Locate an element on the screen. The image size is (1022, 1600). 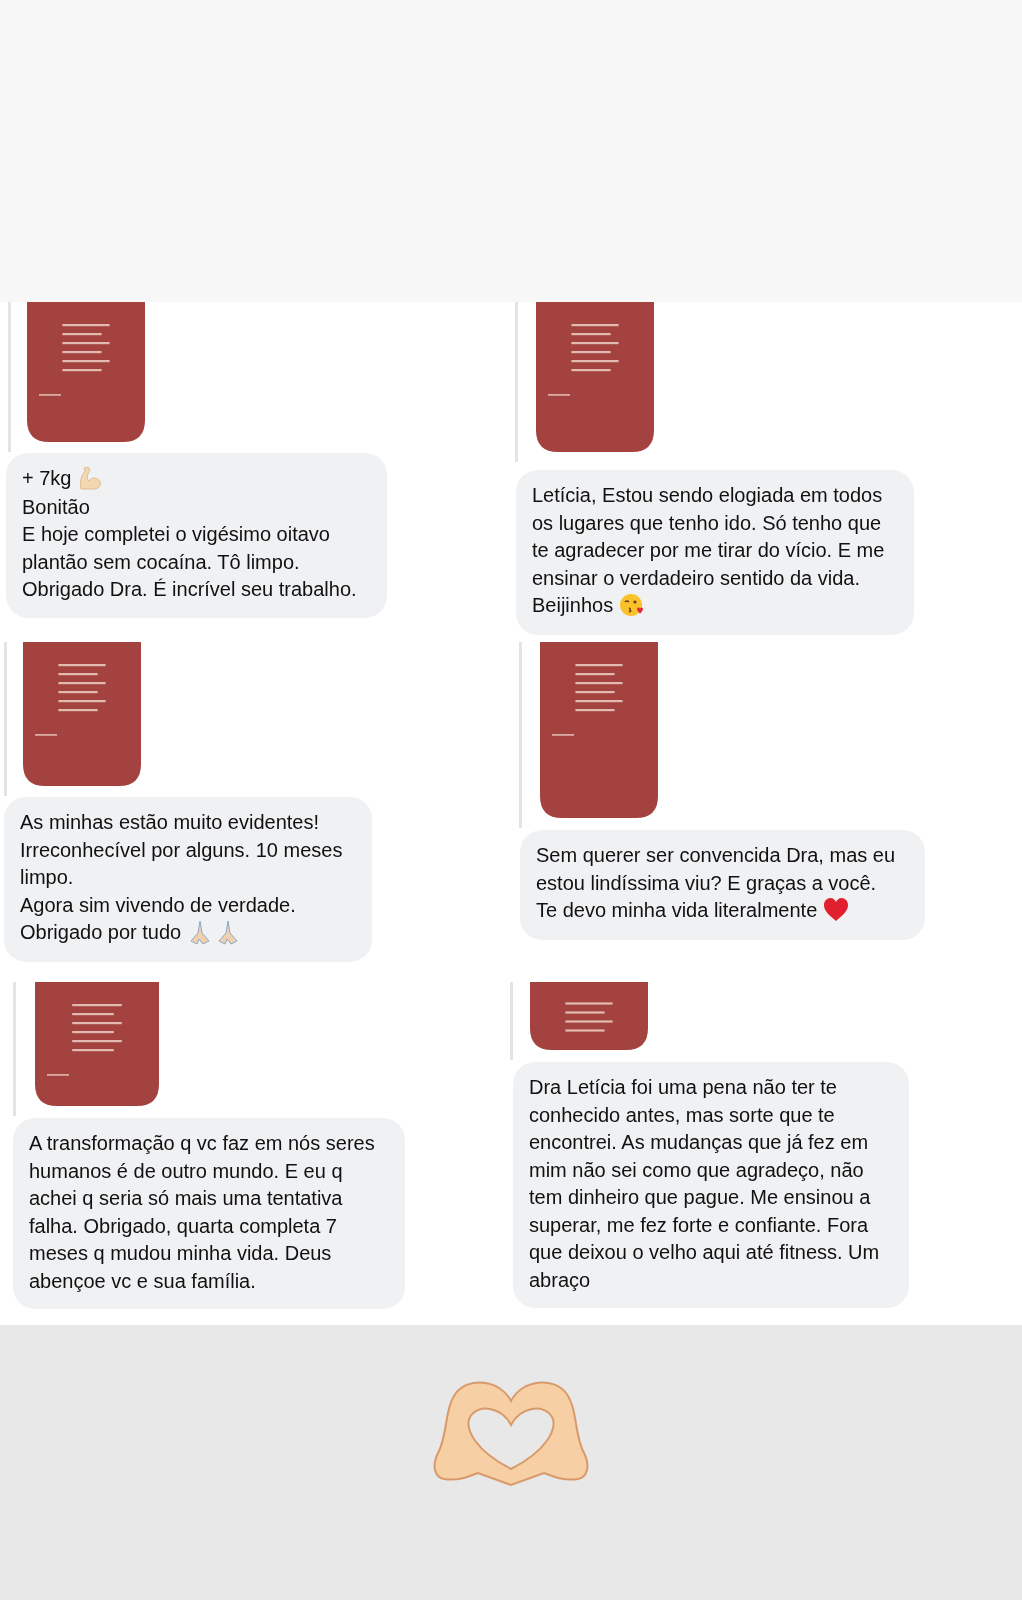
message-text: Sem querer ser convencida Dra, mas eu estou lindíssima viu? E graças a você. is located at coordinates (716, 869).